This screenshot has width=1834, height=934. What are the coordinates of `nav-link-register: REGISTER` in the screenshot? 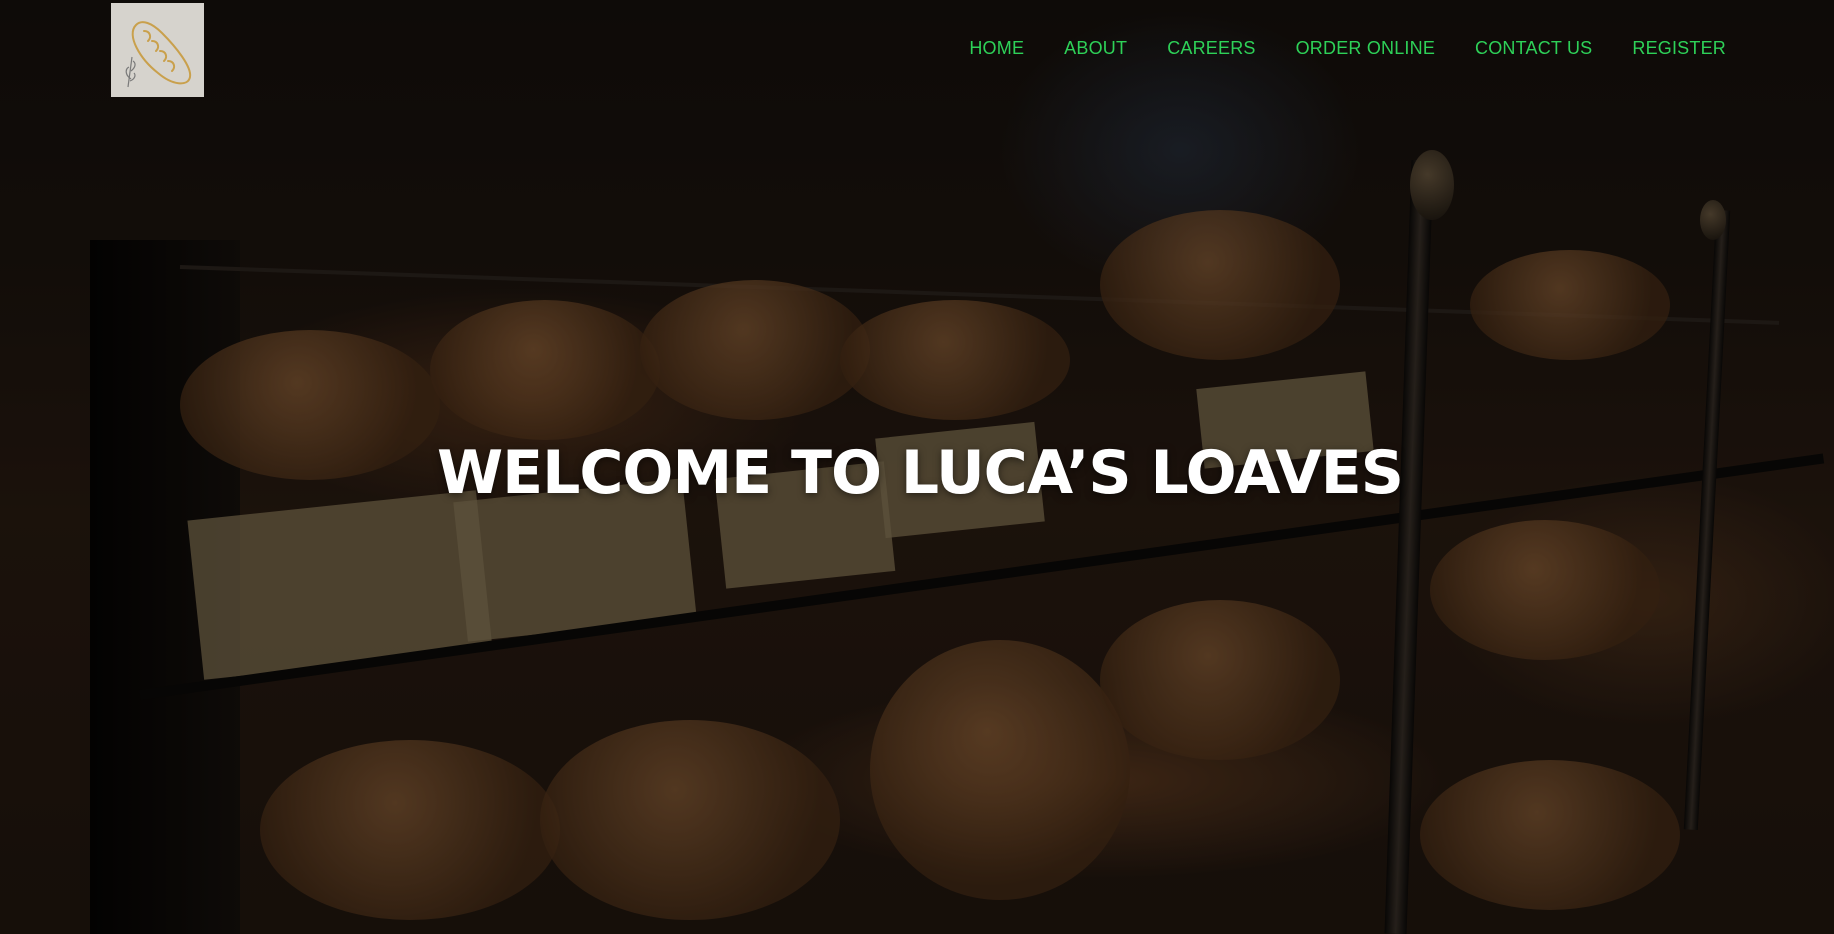 It's located at (1679, 48).